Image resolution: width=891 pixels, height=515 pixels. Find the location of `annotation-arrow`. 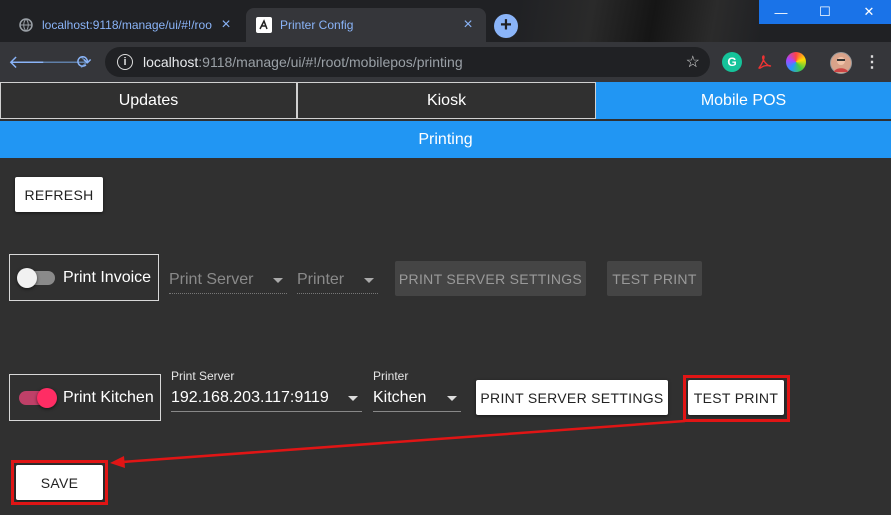

annotation-arrow is located at coordinates (398, 443).